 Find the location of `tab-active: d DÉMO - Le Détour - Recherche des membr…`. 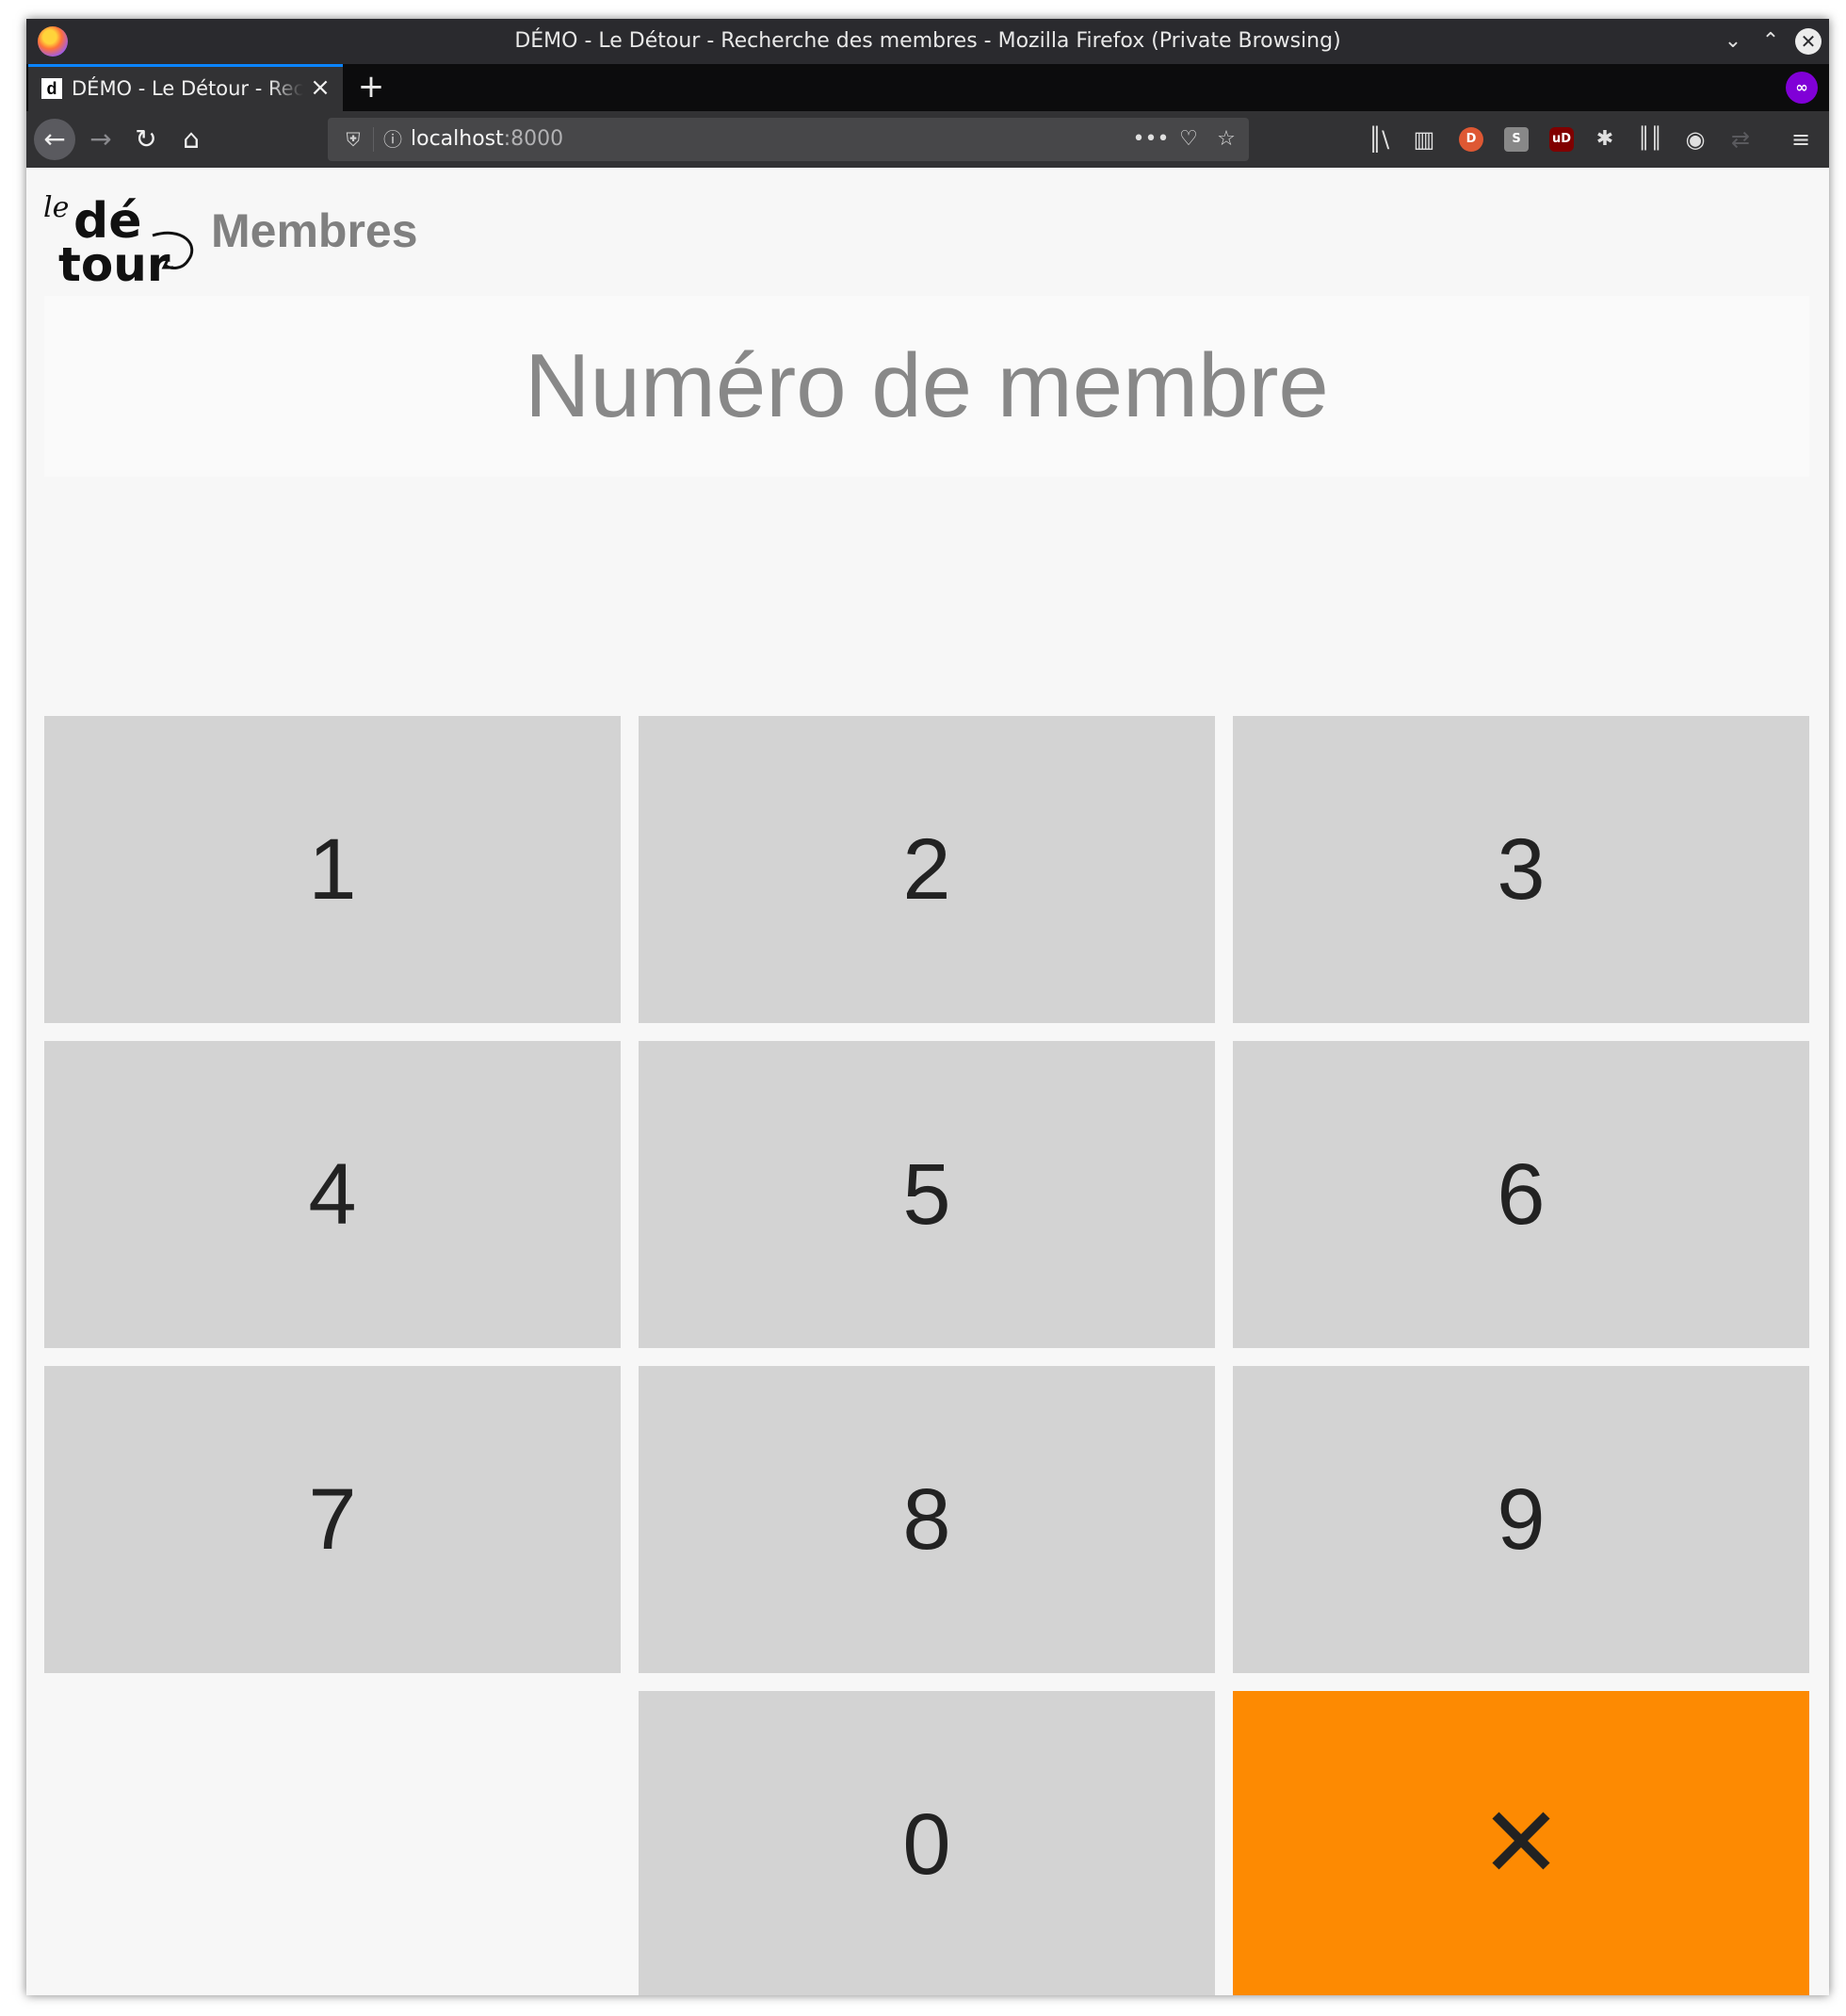

tab-active: d DÉMO - Le Détour - Recherche des membr… is located at coordinates (185, 87).